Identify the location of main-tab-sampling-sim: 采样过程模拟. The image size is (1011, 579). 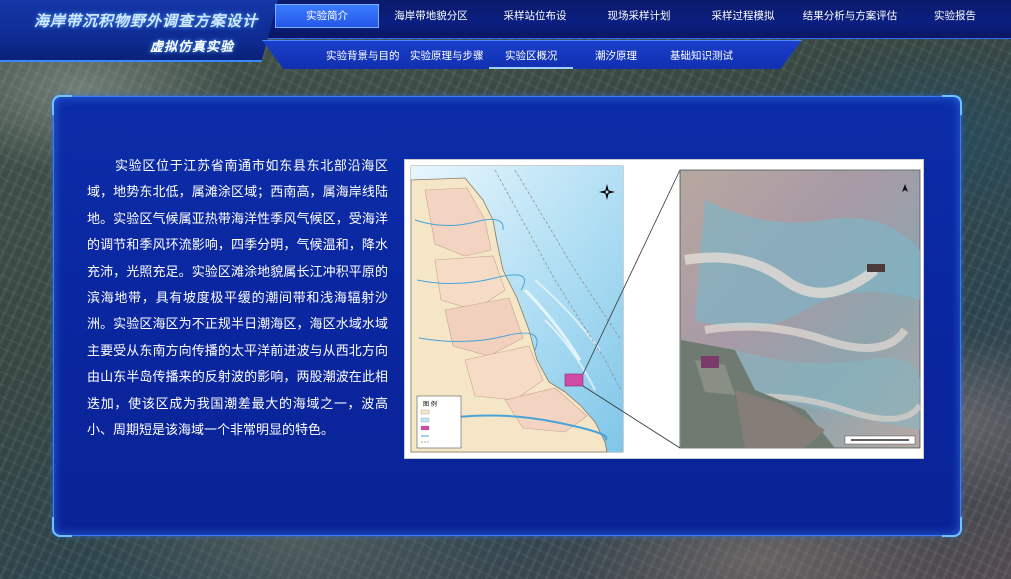
(743, 16).